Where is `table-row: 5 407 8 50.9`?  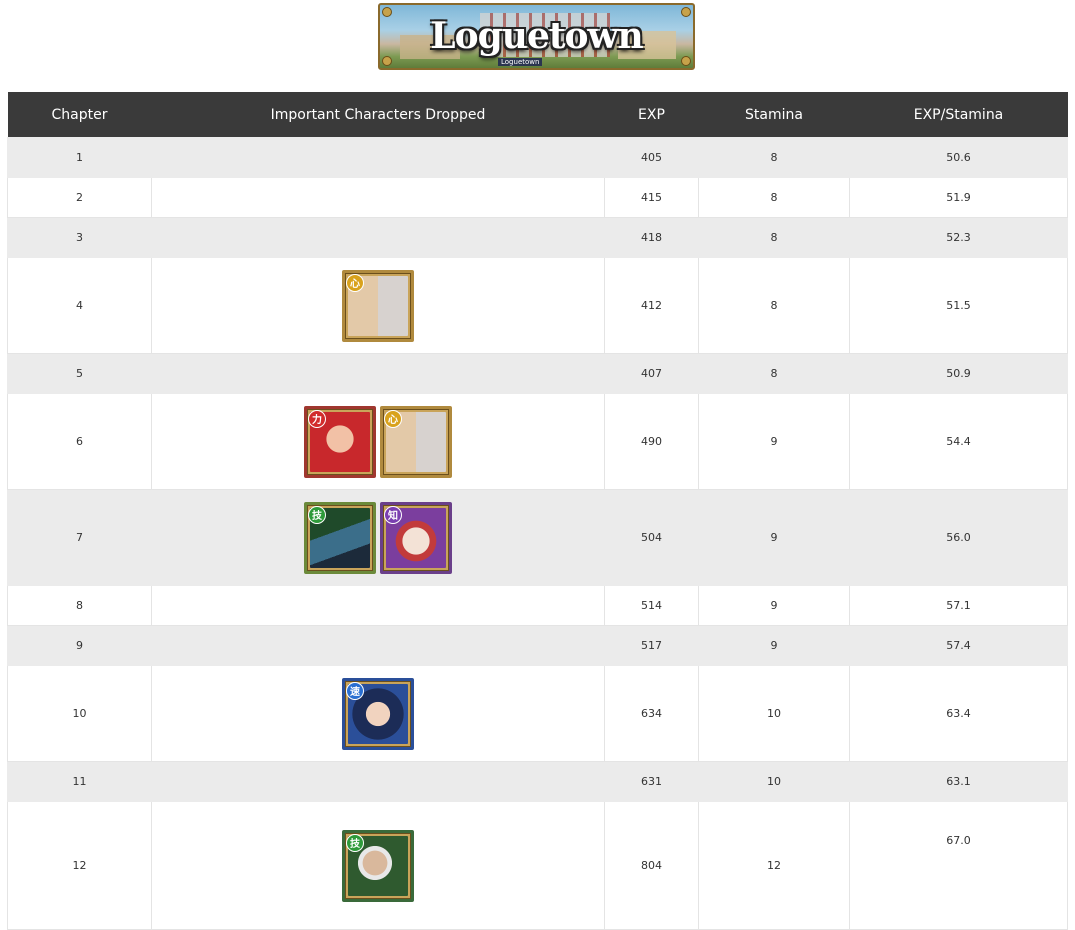
table-row: 5 407 8 50.9 is located at coordinates (537, 373).